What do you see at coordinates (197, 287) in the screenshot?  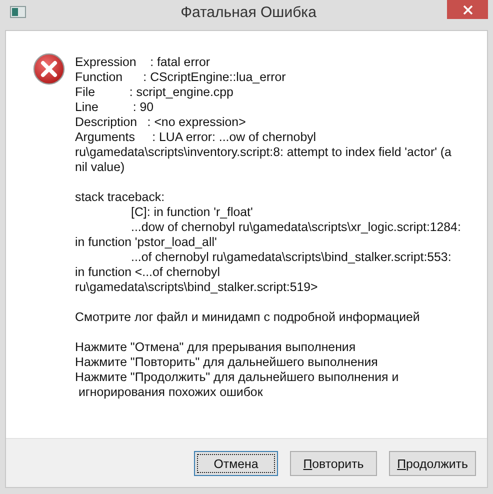 I see `message-line: ru\gamedata\scripts\bind_stalker.script:519>` at bounding box center [197, 287].